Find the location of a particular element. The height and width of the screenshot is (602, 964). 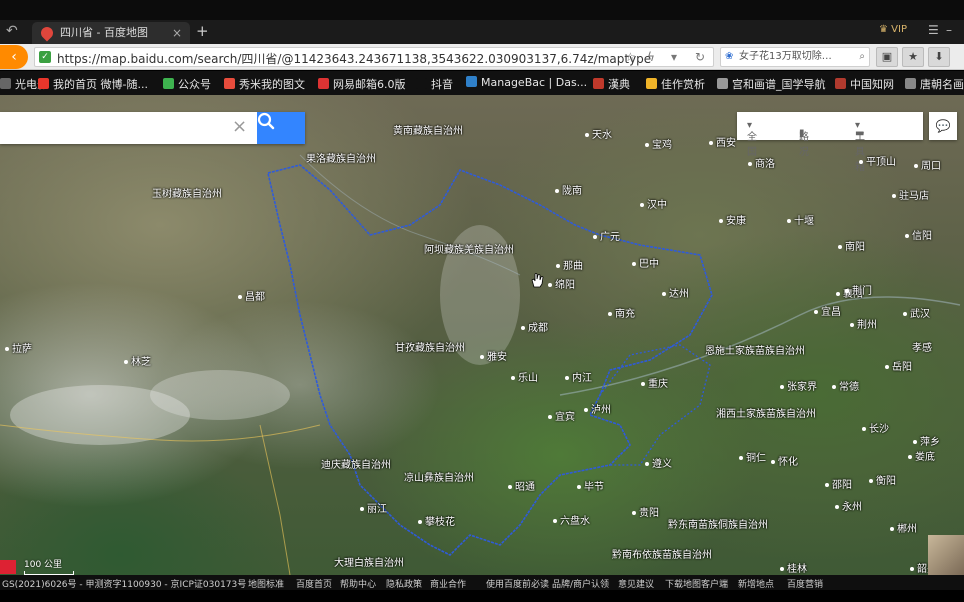

back-button: ‹ is located at coordinates (14, 57).